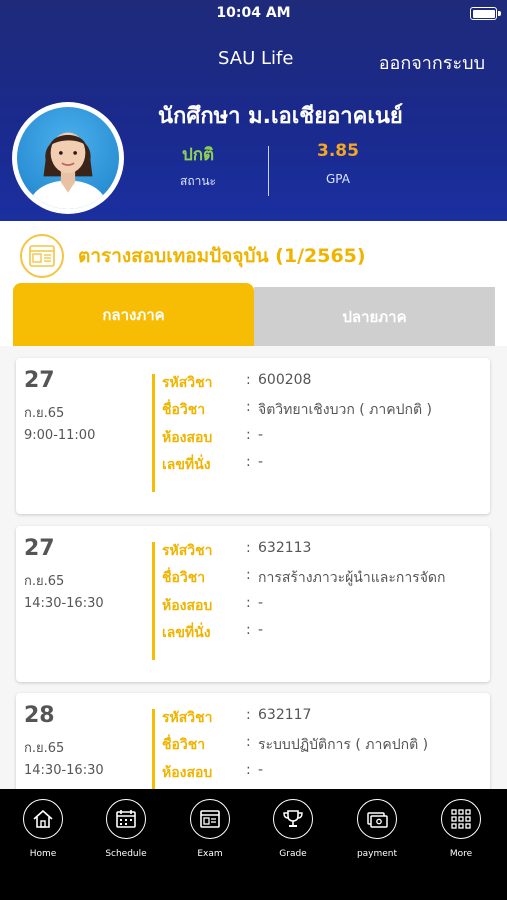  Describe the element at coordinates (133, 314) in the screenshot. I see `tab-midterm: กลางภาค` at that location.